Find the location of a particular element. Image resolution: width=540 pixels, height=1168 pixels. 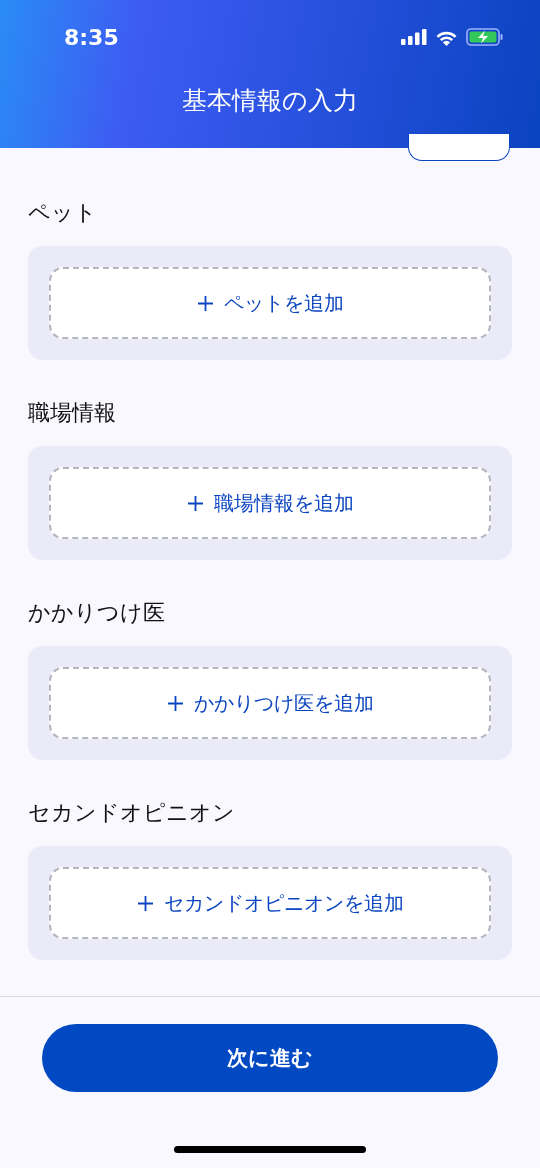

section-title: ペット is located at coordinates (63, 213).